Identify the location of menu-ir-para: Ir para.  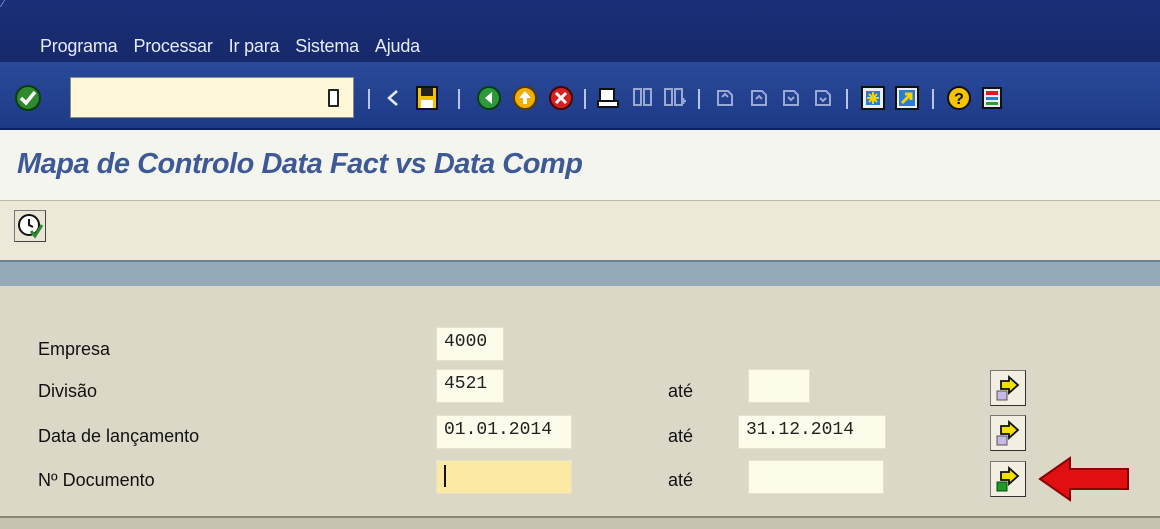
(254, 46).